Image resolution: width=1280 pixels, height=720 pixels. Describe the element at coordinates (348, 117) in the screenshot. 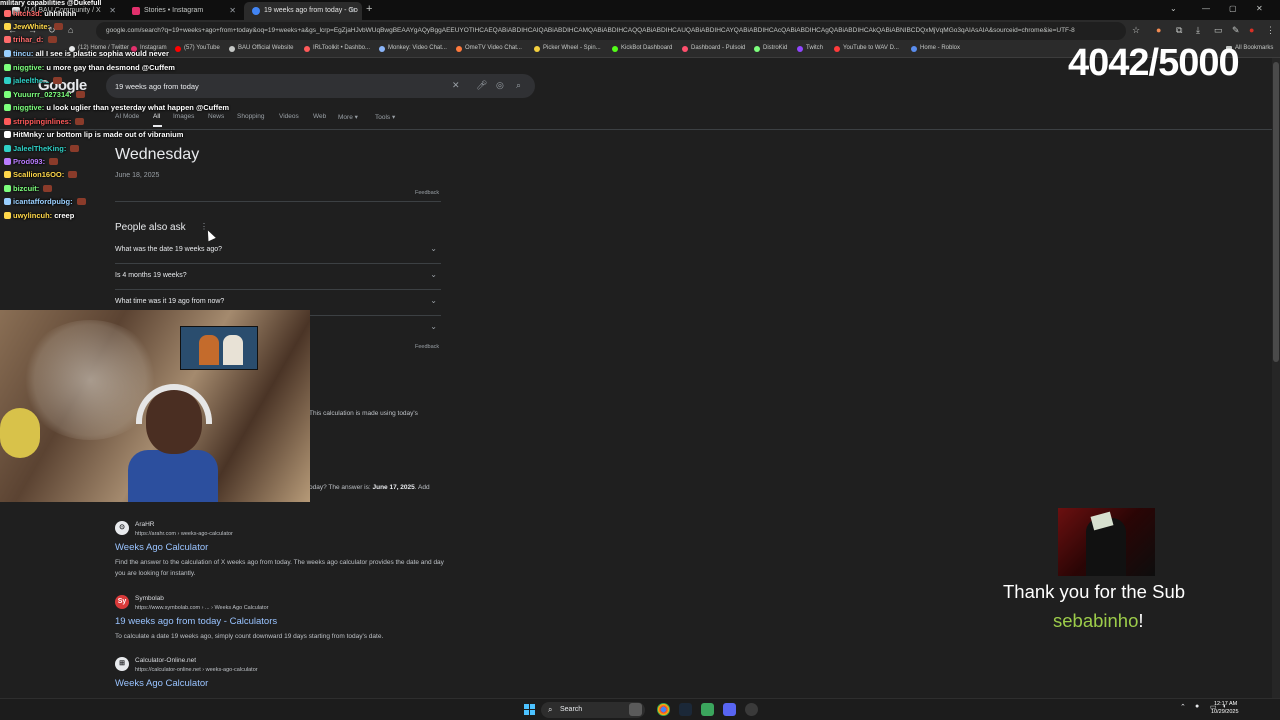

I see `tab-more: More ▾` at that location.